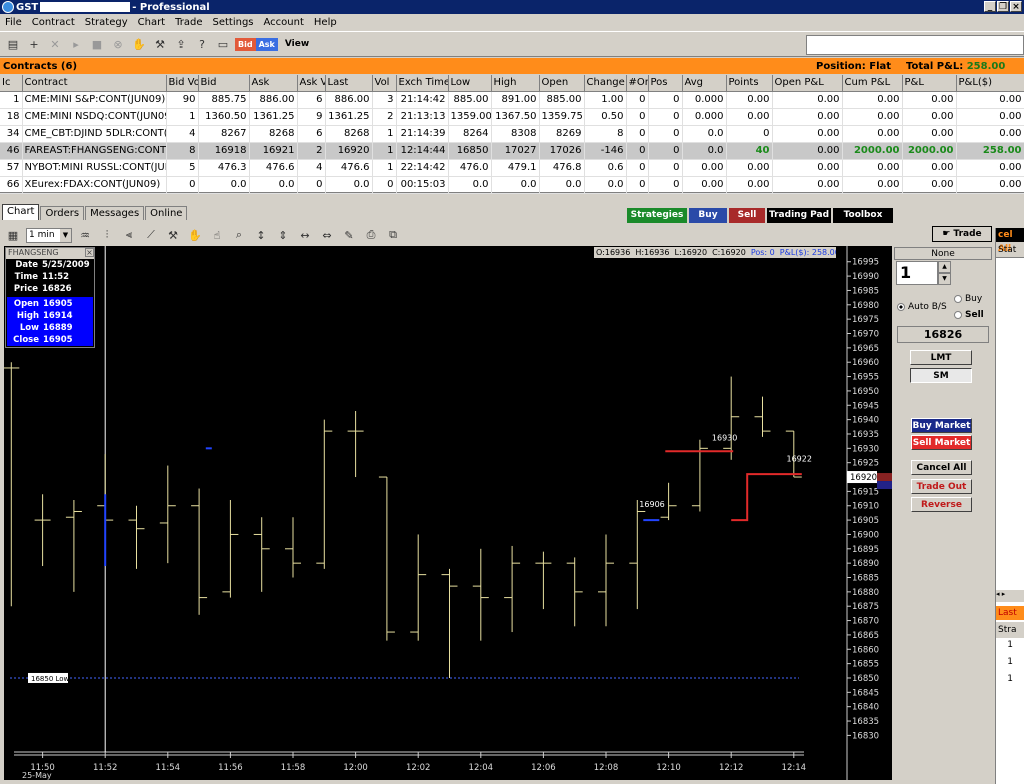  What do you see at coordinates (305, 235) in the screenshot?
I see `horizontal-expand-icon: ↔` at bounding box center [305, 235].